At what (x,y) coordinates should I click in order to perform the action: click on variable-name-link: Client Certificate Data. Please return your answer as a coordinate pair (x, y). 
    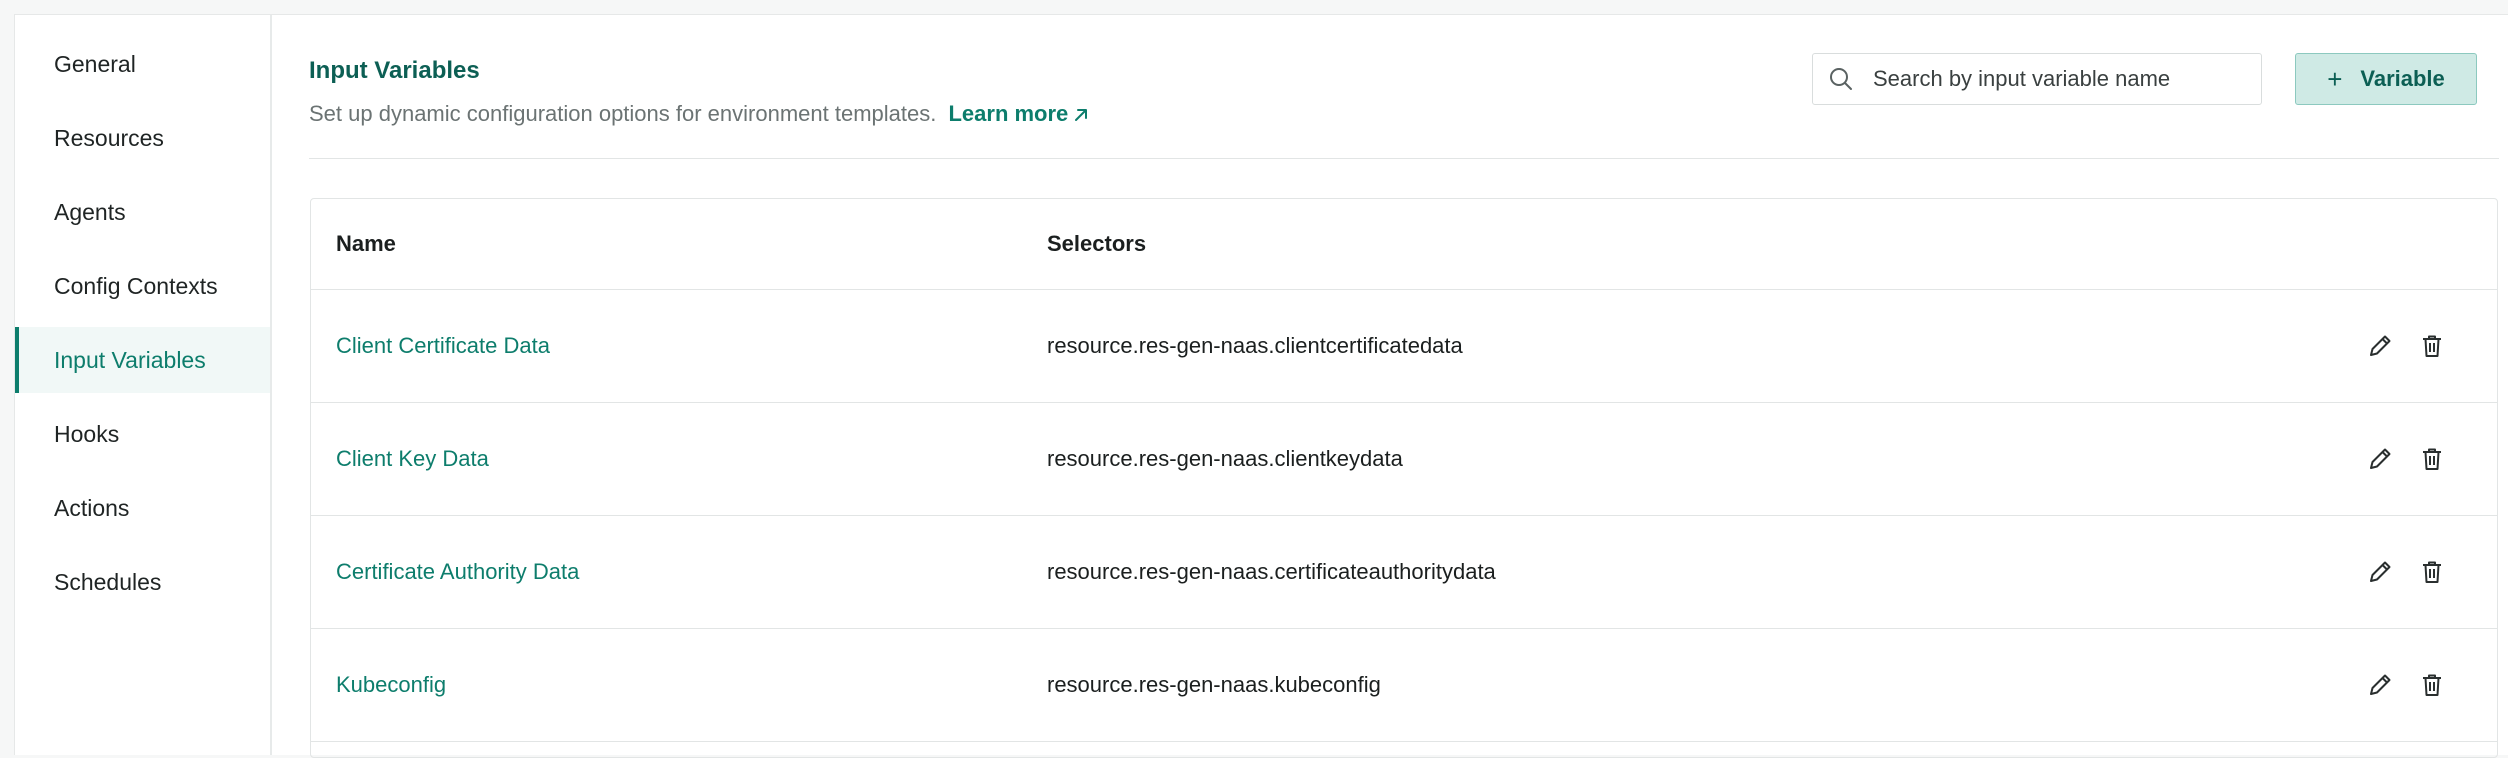
    Looking at the image, I should click on (443, 346).